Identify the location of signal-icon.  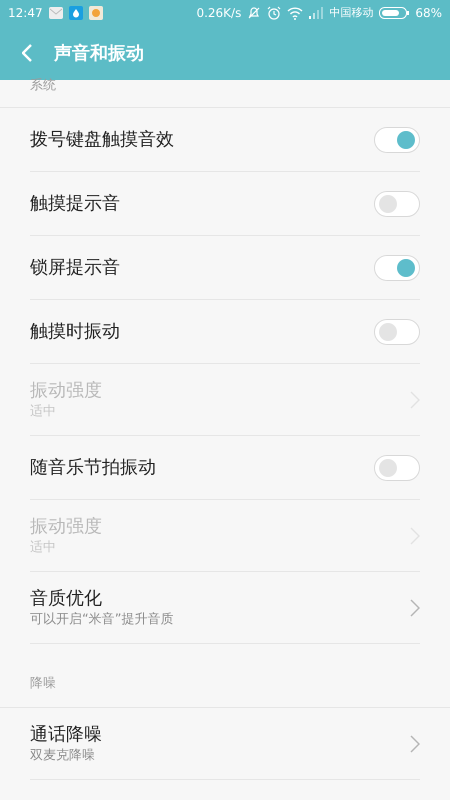
(316, 13).